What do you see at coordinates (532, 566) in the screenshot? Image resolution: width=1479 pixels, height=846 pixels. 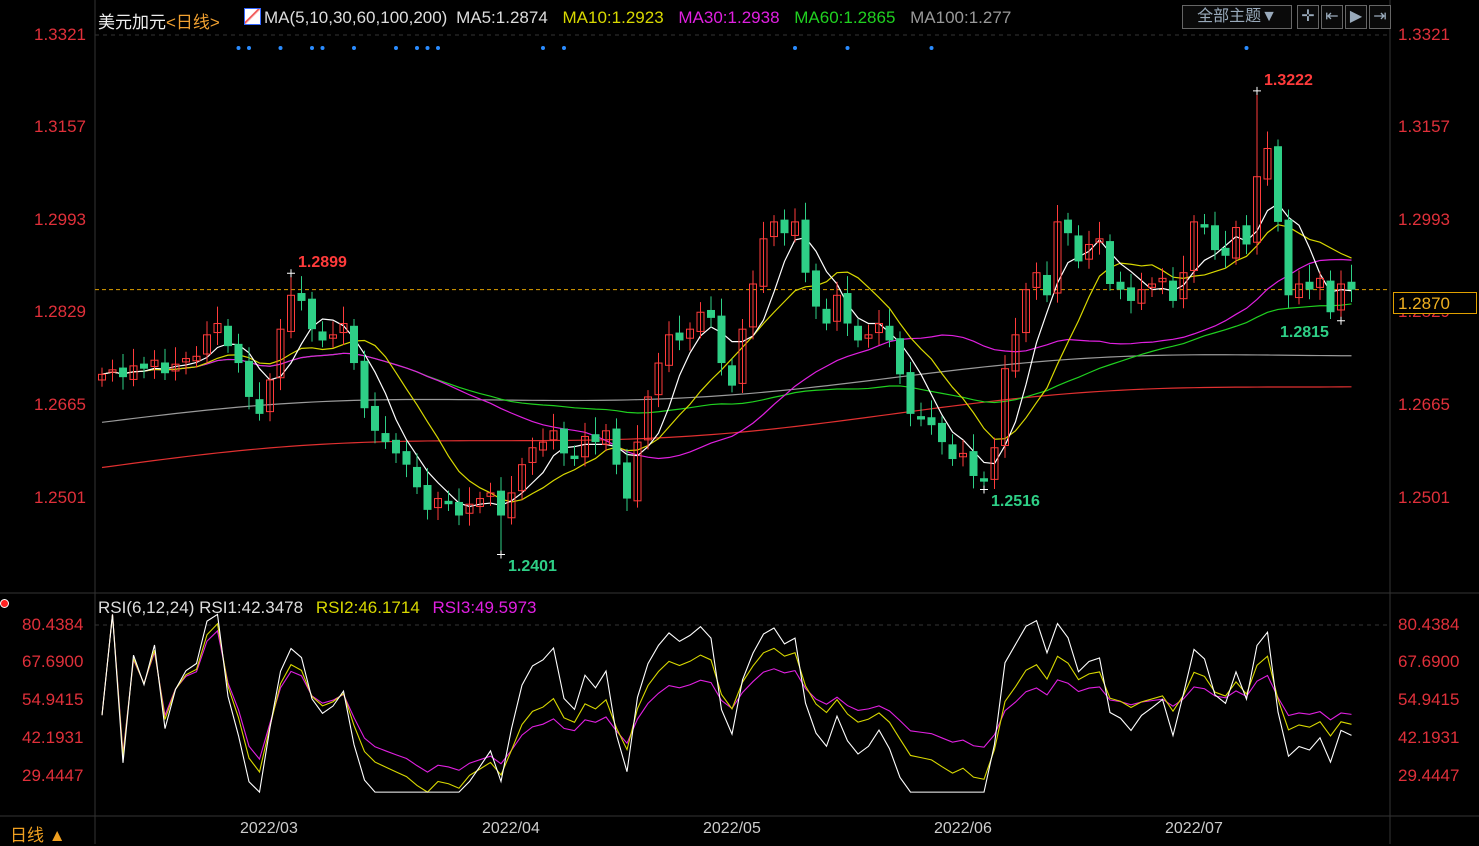 I see `low-annotation: 1.2401` at bounding box center [532, 566].